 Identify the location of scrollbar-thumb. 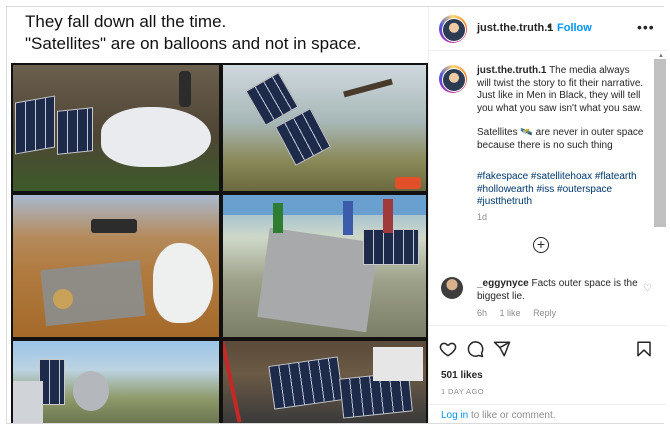
(660, 143).